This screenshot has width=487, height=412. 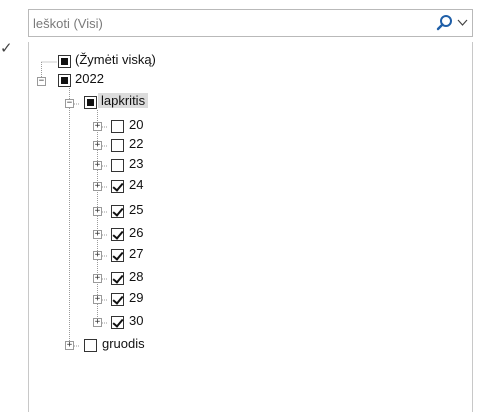 I want to click on tree-item-label: 23, so click(x=136, y=163).